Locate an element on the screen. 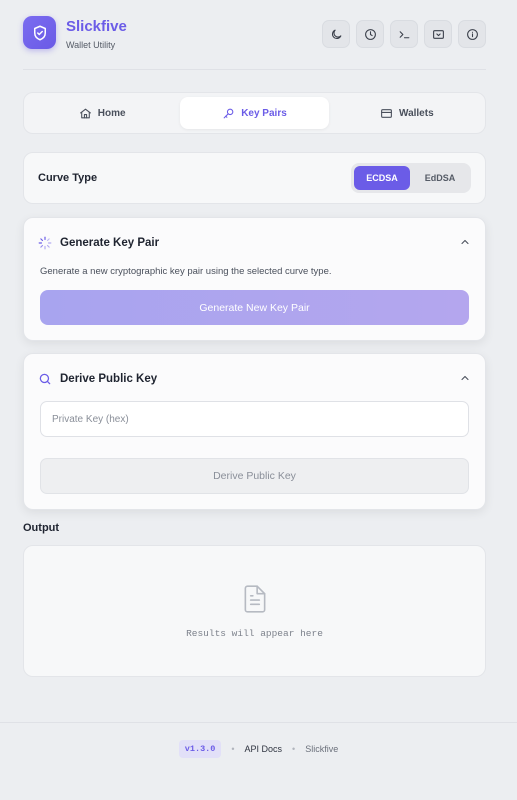 The width and height of the screenshot is (517, 800). curve-option-eddsa: EdDSA is located at coordinates (440, 178).